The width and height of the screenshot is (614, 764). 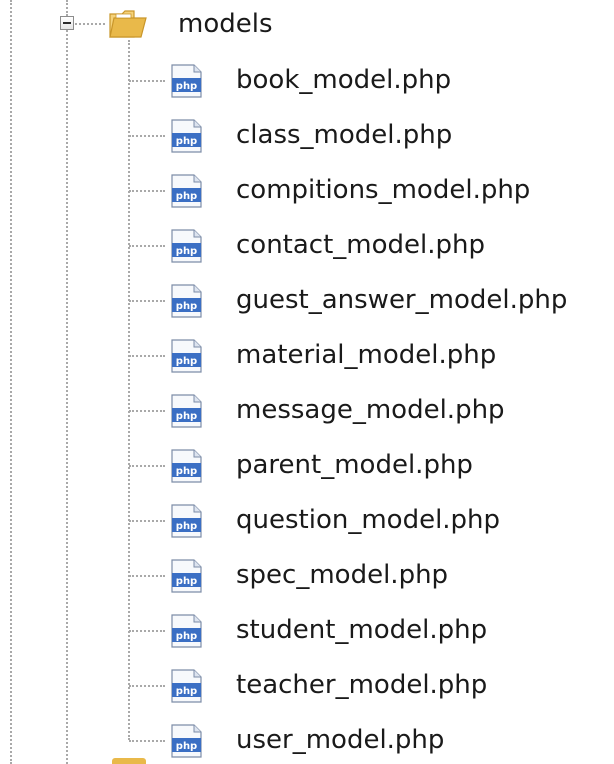 What do you see at coordinates (402, 300) in the screenshot?
I see `file-label: guest_answer_model.php` at bounding box center [402, 300].